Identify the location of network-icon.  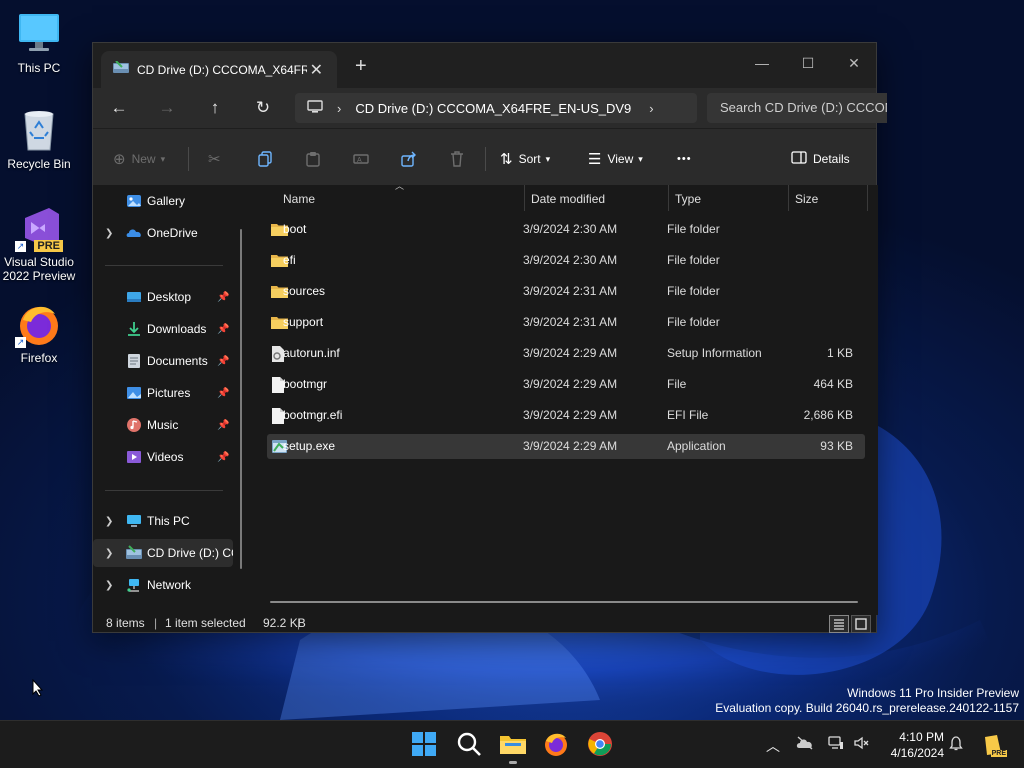
(134, 585).